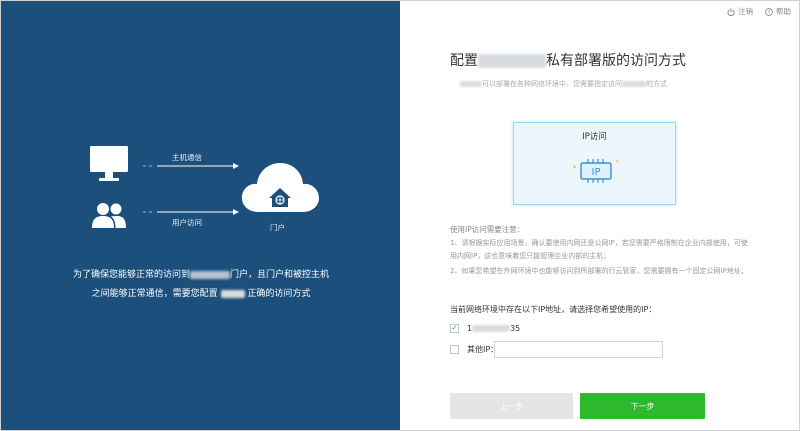  I want to click on ip-option-checkbox: ✓, so click(454, 328).